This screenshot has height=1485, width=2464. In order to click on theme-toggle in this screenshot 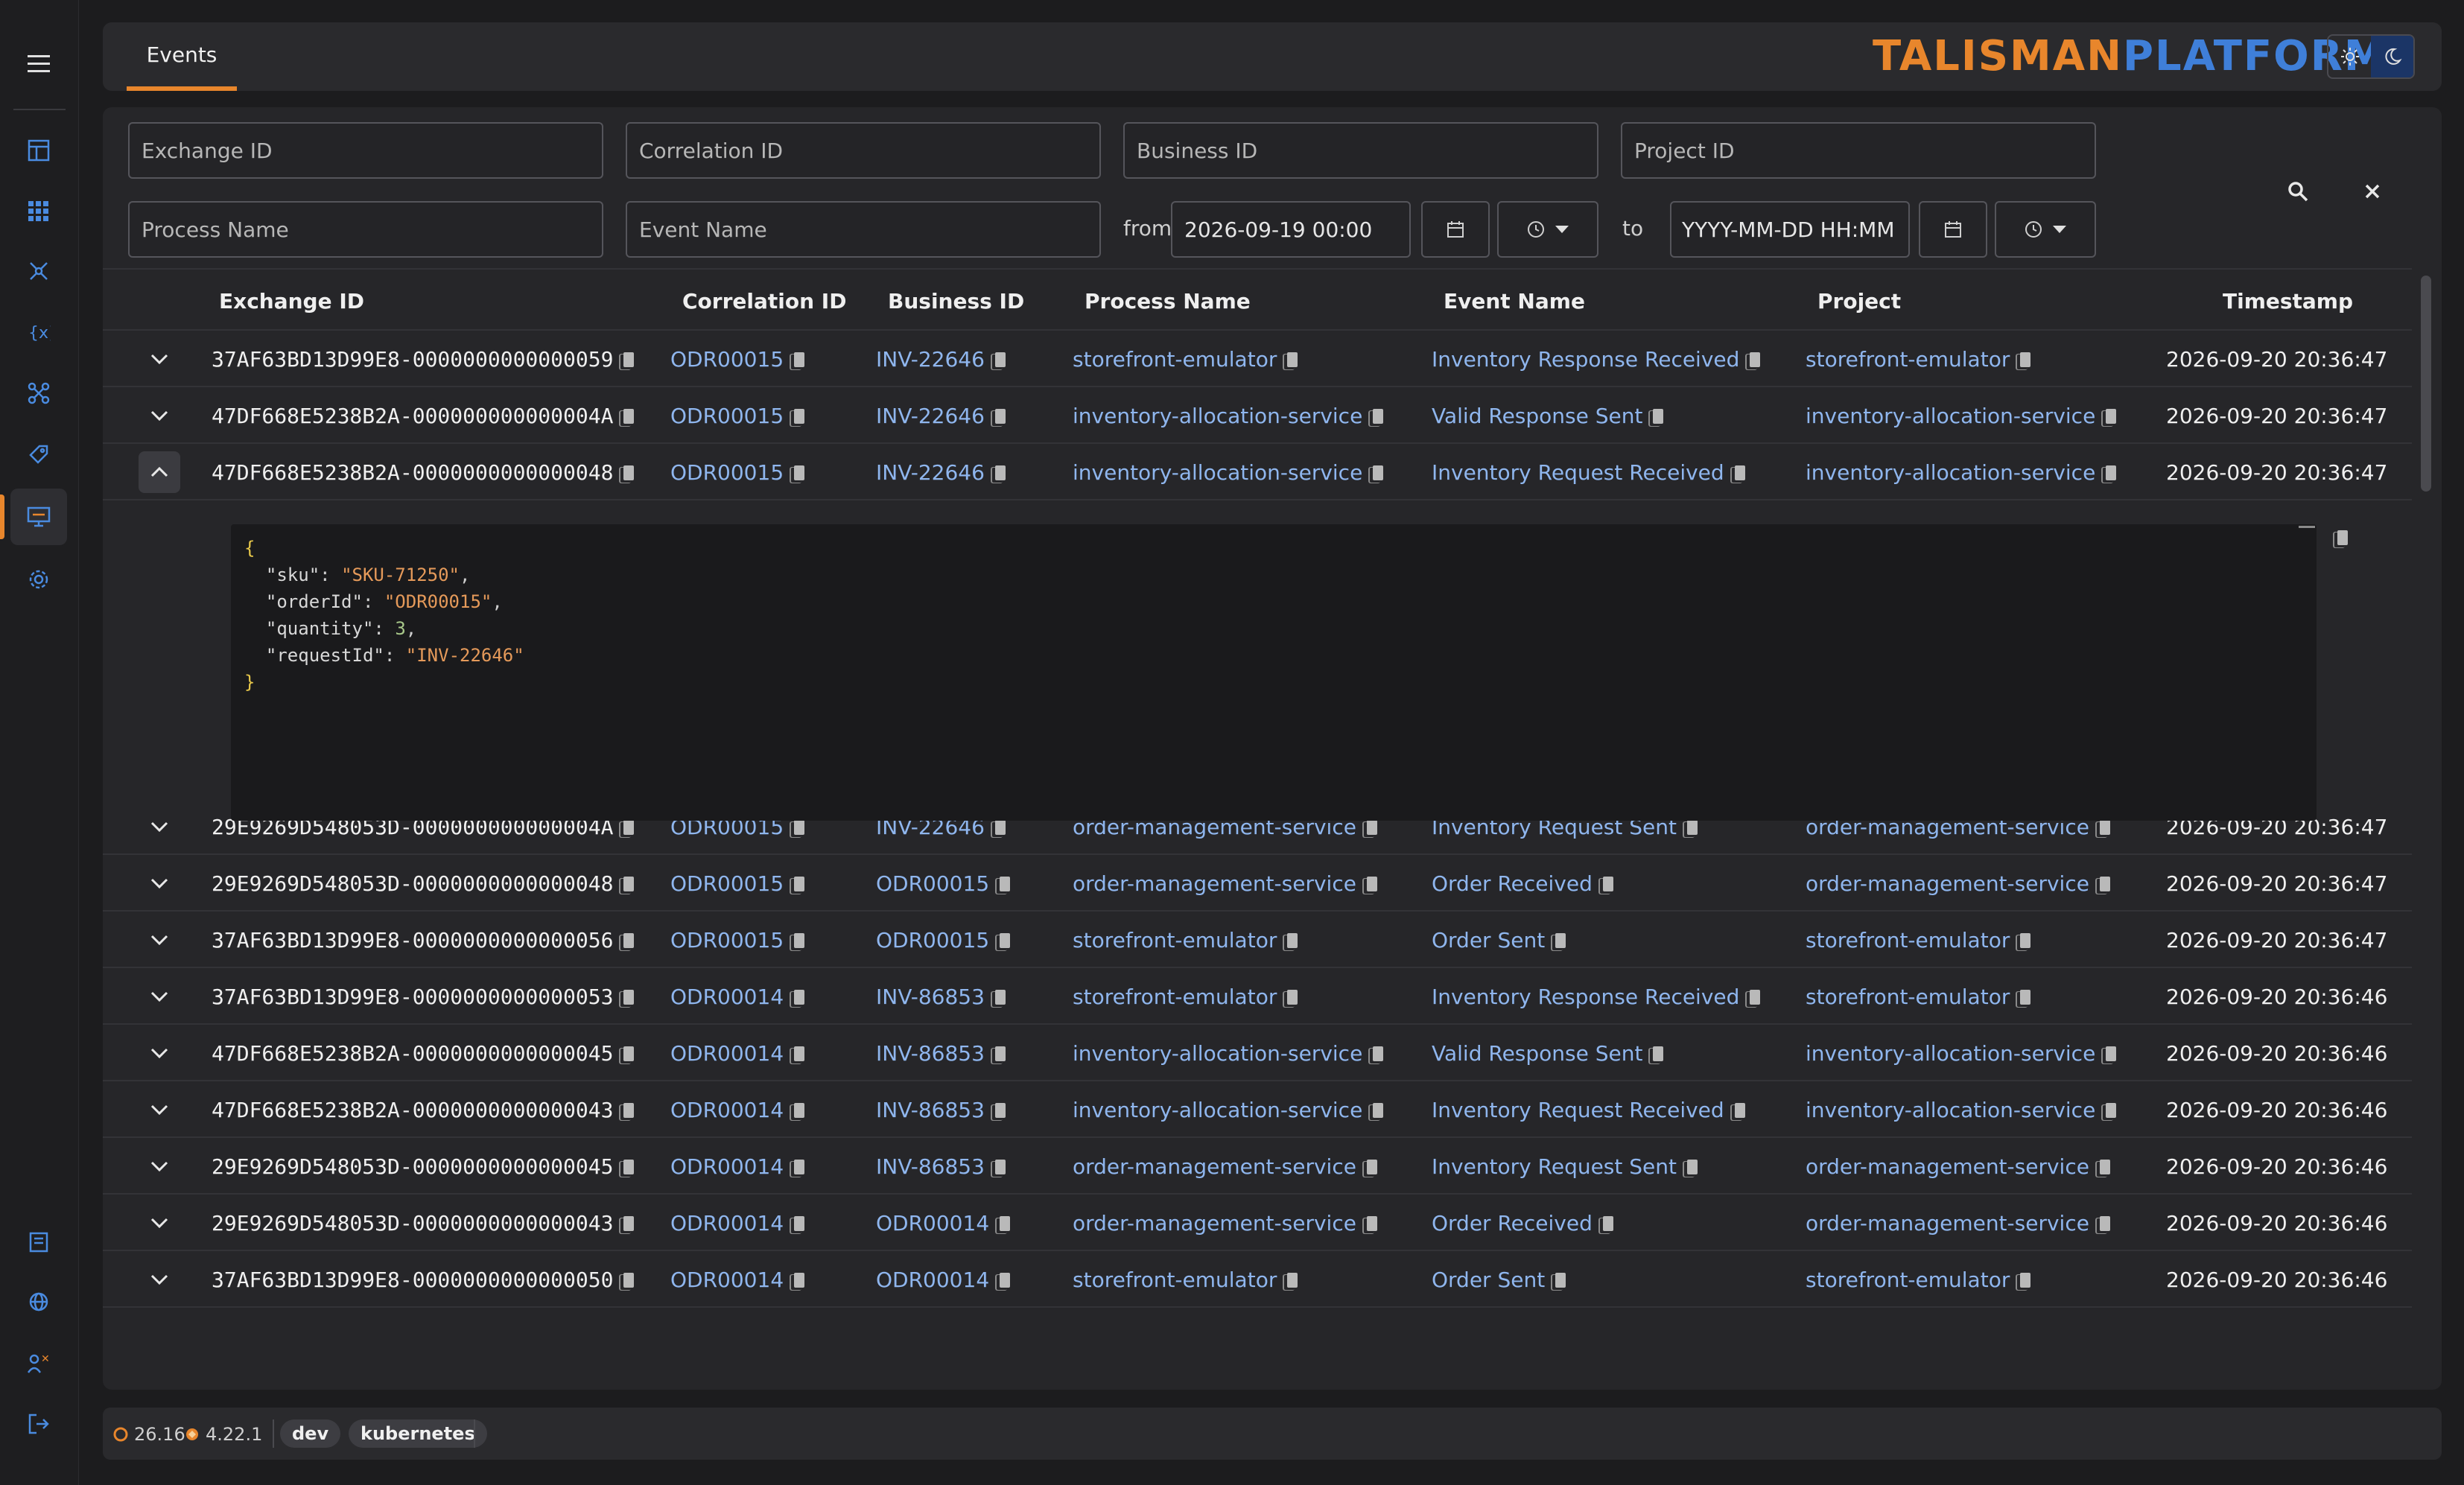, I will do `click(2371, 57)`.